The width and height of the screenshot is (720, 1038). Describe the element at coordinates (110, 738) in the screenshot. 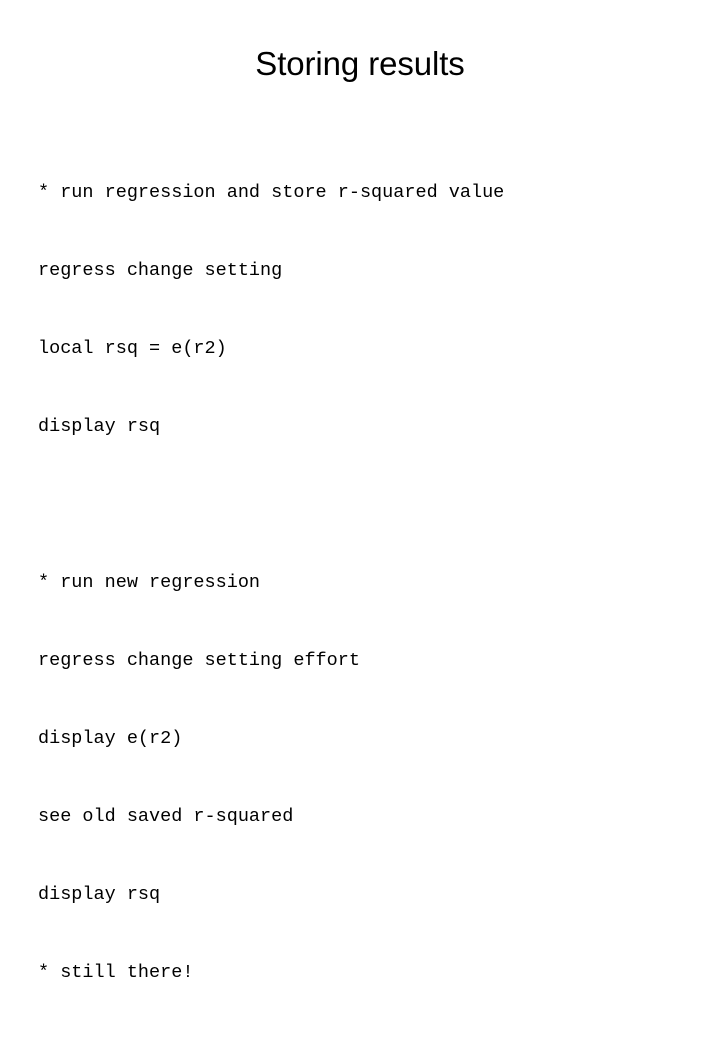

I see `code-line: display e(r2)` at that location.